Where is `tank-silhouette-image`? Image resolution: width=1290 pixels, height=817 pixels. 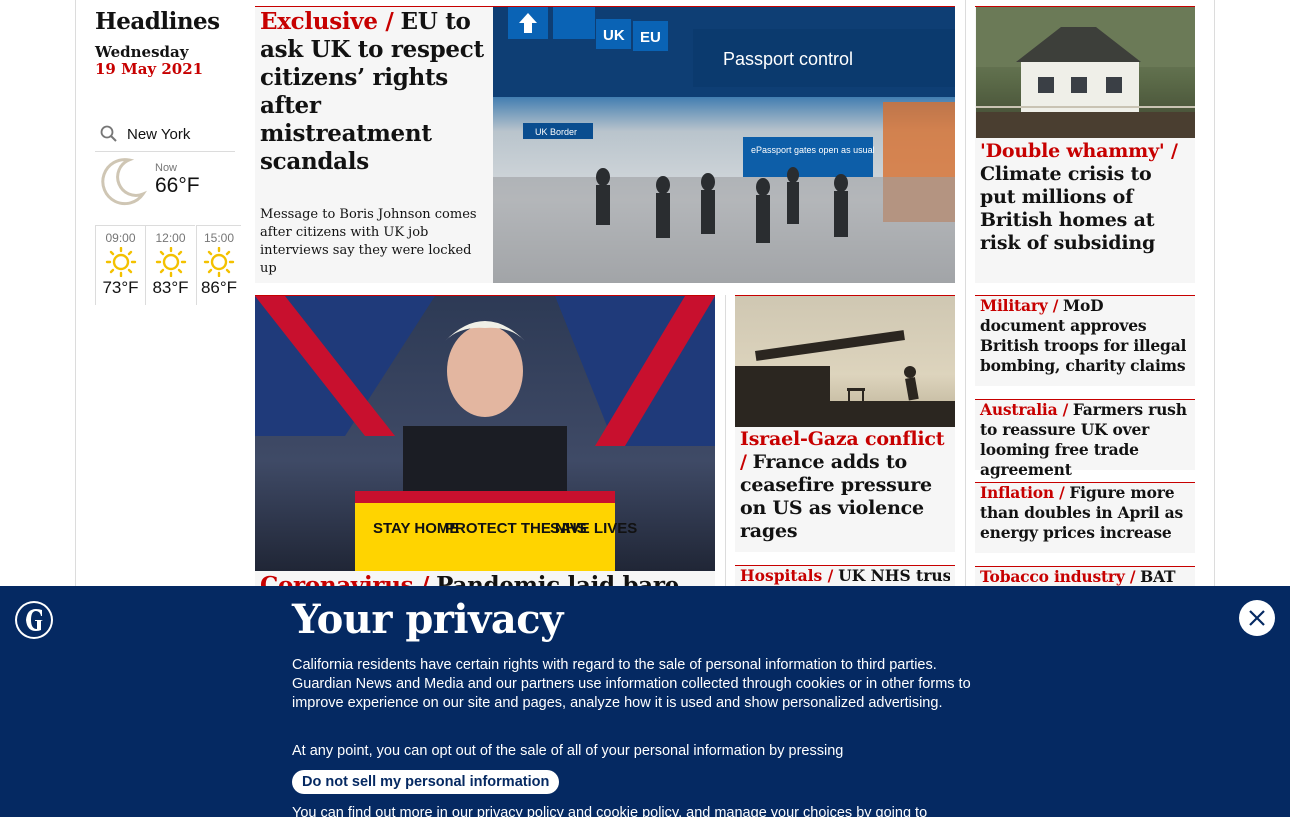 tank-silhouette-image is located at coordinates (845, 361).